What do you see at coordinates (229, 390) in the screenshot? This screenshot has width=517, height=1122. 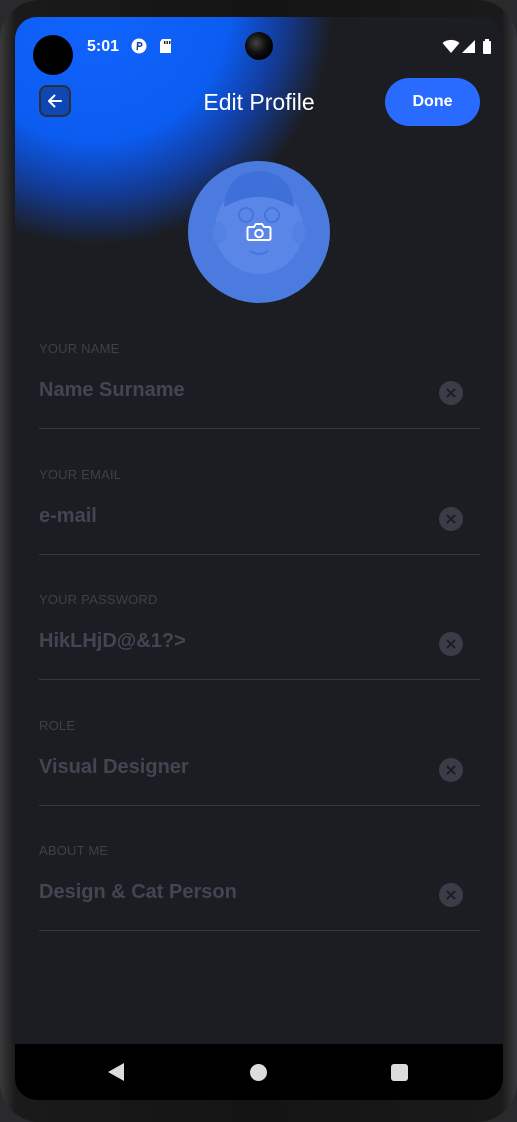 I see `name-input: Name Surname` at bounding box center [229, 390].